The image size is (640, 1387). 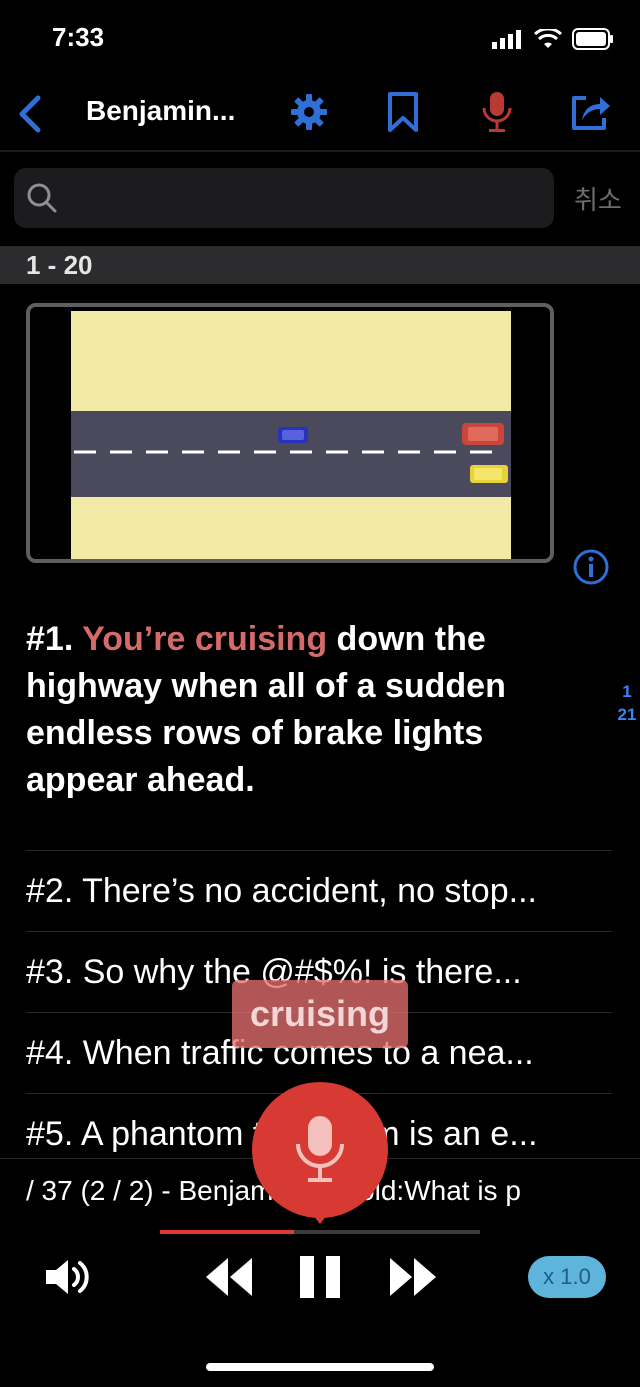 I want to click on bookmark-button, so click(x=403, y=112).